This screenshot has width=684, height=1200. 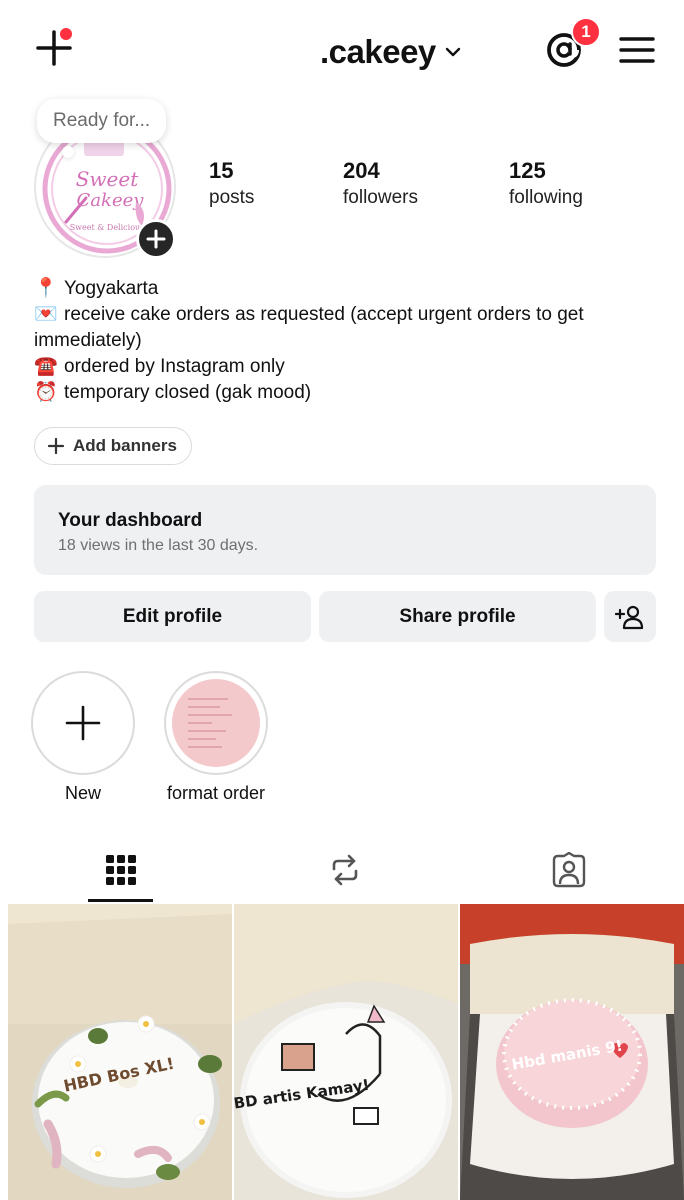 I want to click on tab-reposts, so click(x=344, y=870).